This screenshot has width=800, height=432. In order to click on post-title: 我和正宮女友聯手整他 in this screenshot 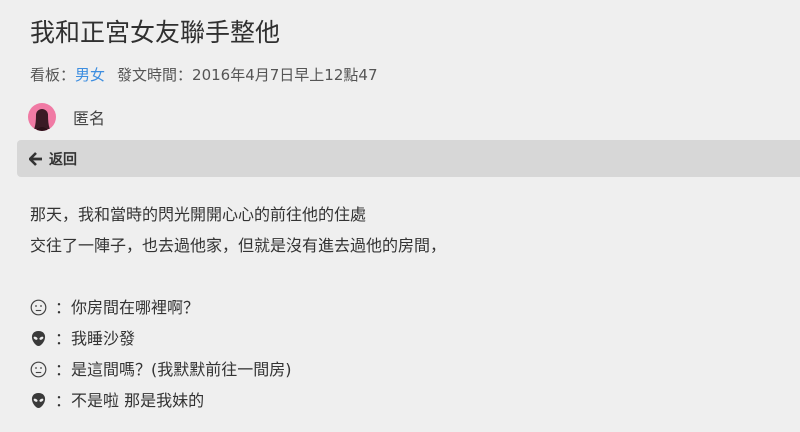, I will do `click(155, 32)`.